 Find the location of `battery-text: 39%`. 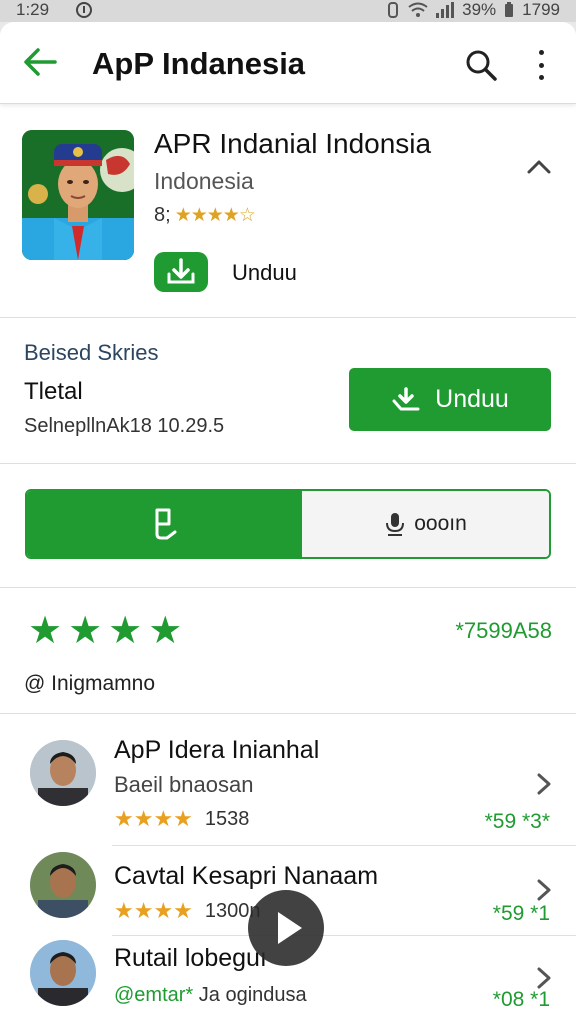

battery-text: 39% is located at coordinates (479, 9).